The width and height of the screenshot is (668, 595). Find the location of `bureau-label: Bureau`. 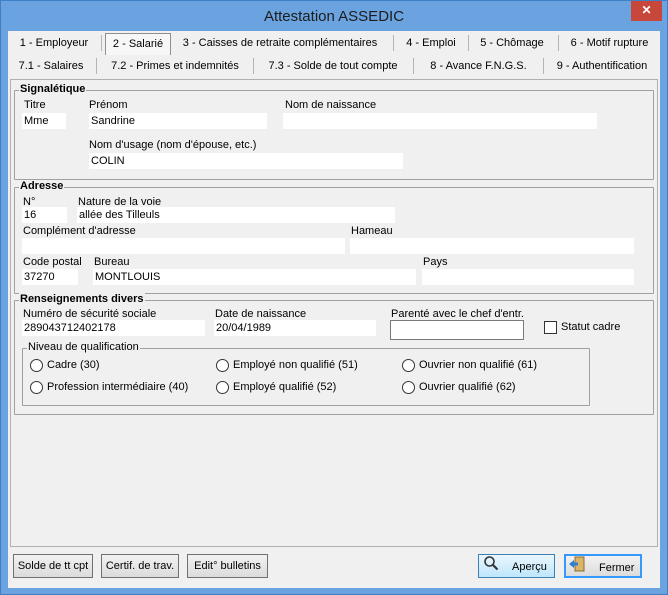

bureau-label: Bureau is located at coordinates (112, 262).